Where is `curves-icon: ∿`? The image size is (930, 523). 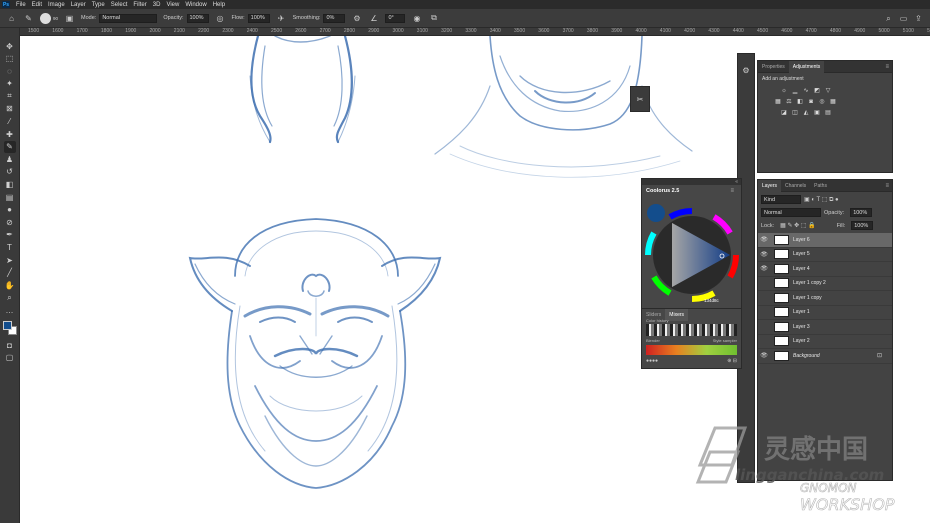
curves-icon: ∿ is located at coordinates (806, 90).